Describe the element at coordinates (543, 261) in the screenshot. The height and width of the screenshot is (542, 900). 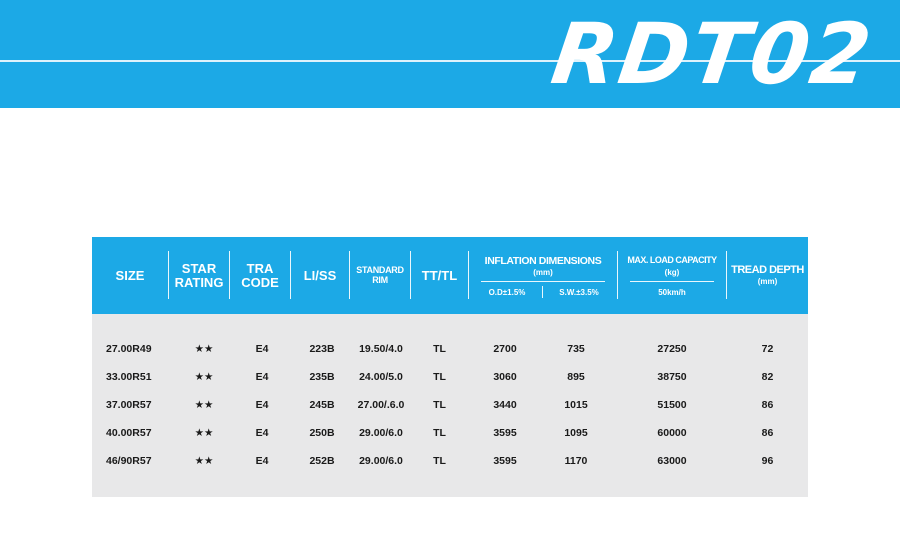
I see `inflation-dimensions-title: INFLATION DIMENSIONS` at that location.